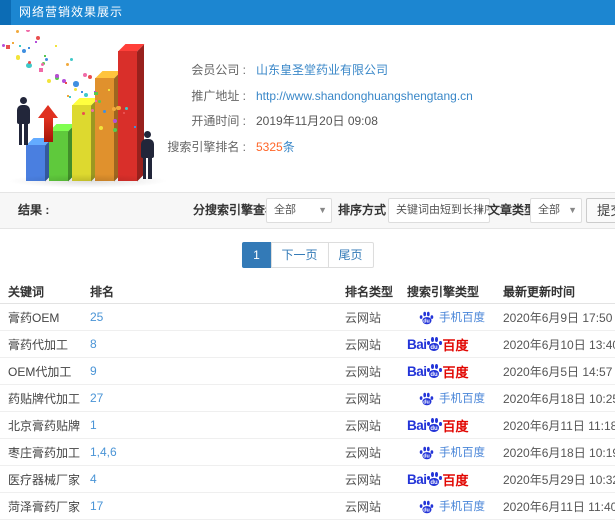 This screenshot has height=520, width=615. What do you see at coordinates (307, 291) in the screenshot?
I see `table-header: 关键词 排名 排名类型 搜索引擎类型 最新更新时间` at bounding box center [307, 291].